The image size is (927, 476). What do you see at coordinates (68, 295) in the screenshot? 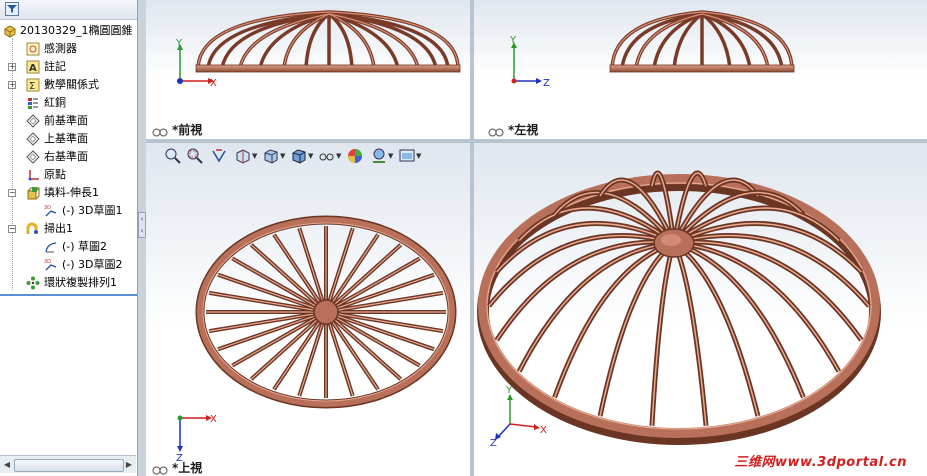
I see `rollback-bar` at bounding box center [68, 295].